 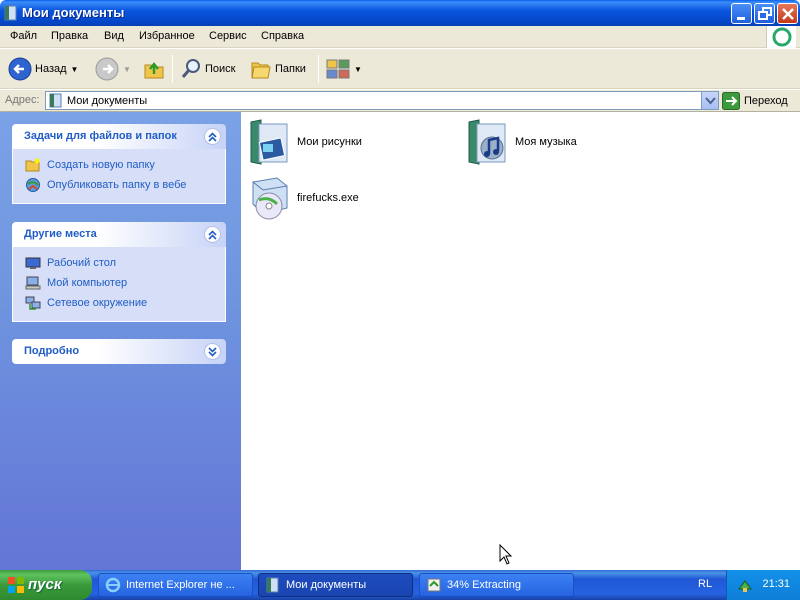 I want to click on network-places-link: Сетевое окружение, so click(x=125, y=303).